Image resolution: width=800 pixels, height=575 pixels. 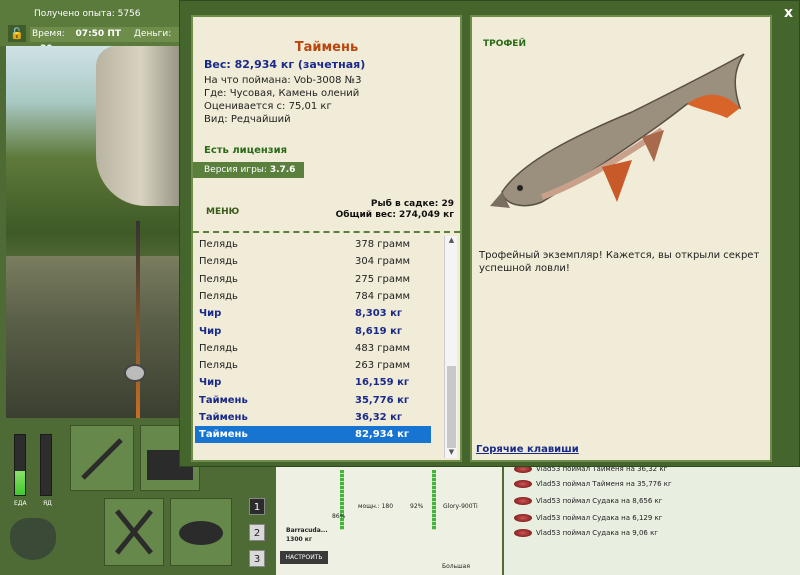 I want to click on river-water, so click(x=93, y=337).